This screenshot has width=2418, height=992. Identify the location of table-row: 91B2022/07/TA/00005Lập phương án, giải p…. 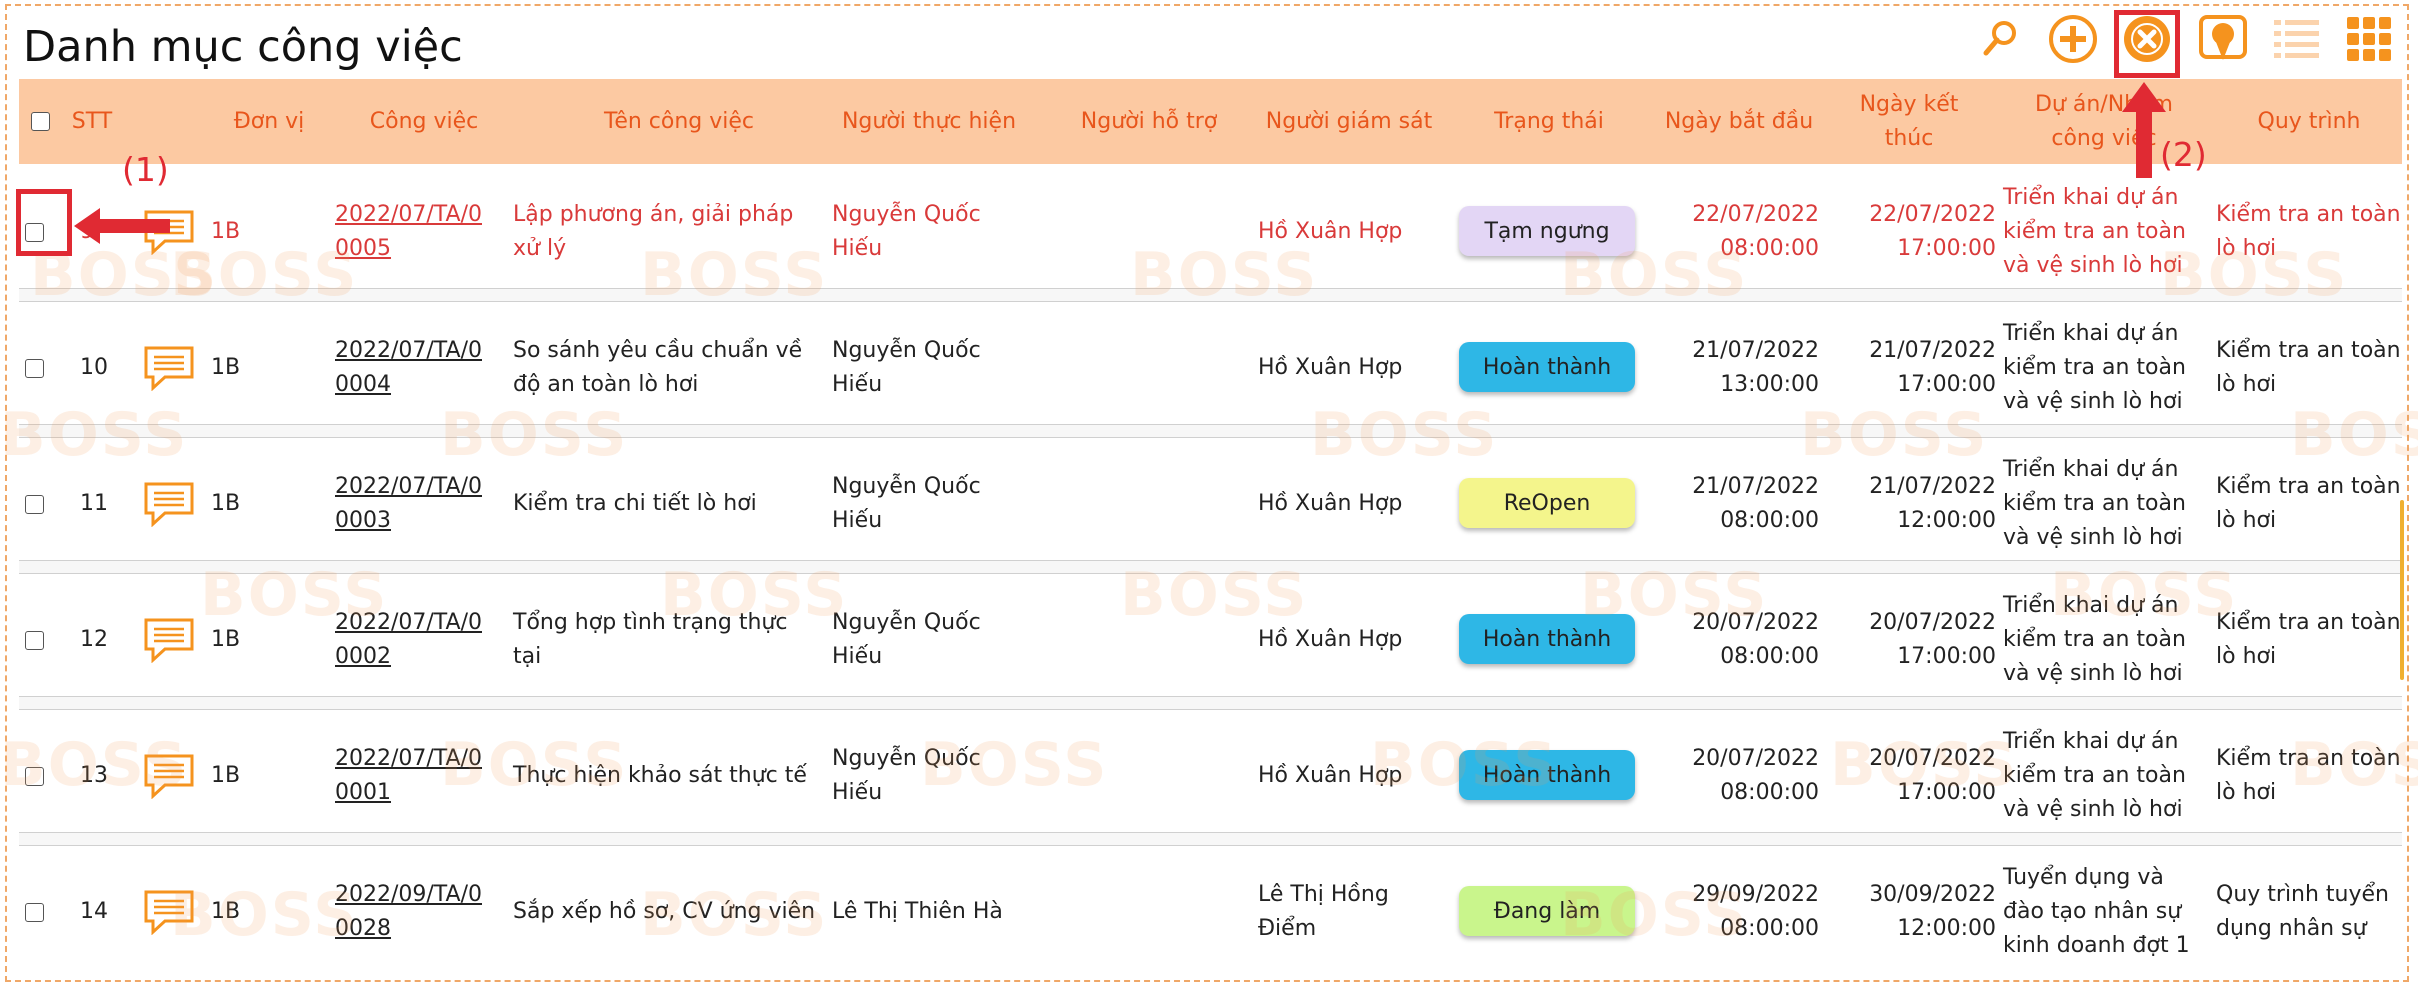
(1210, 232).